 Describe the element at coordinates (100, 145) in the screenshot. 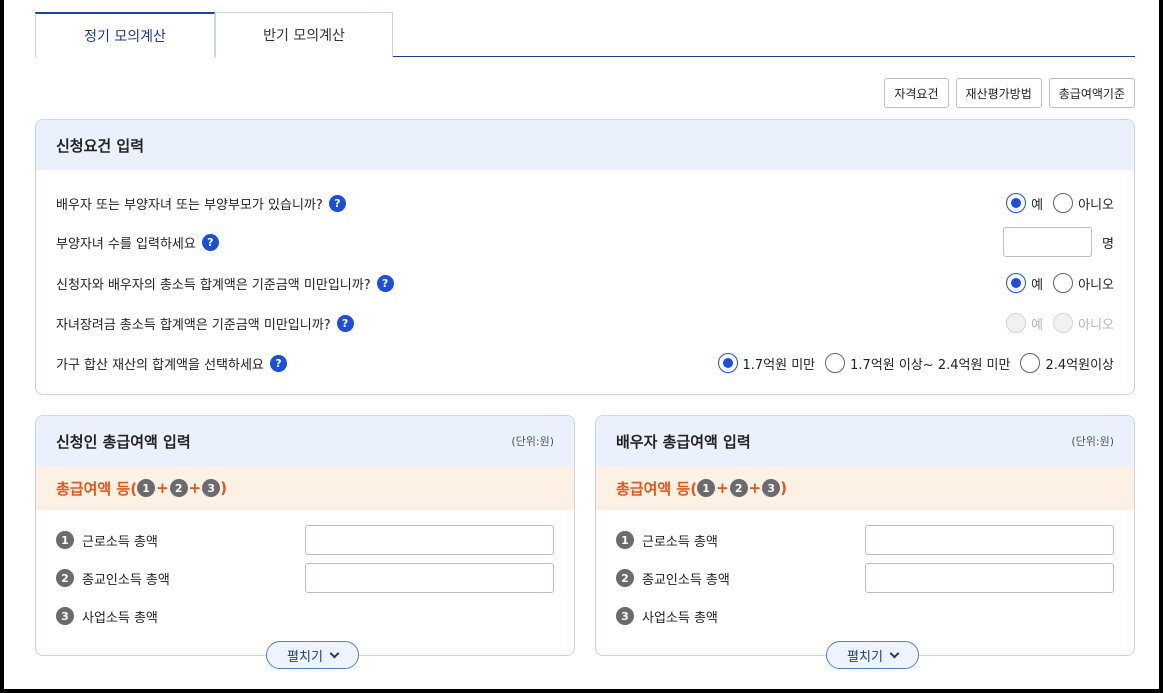

I see `requirements-title: 신청요건 입력` at that location.